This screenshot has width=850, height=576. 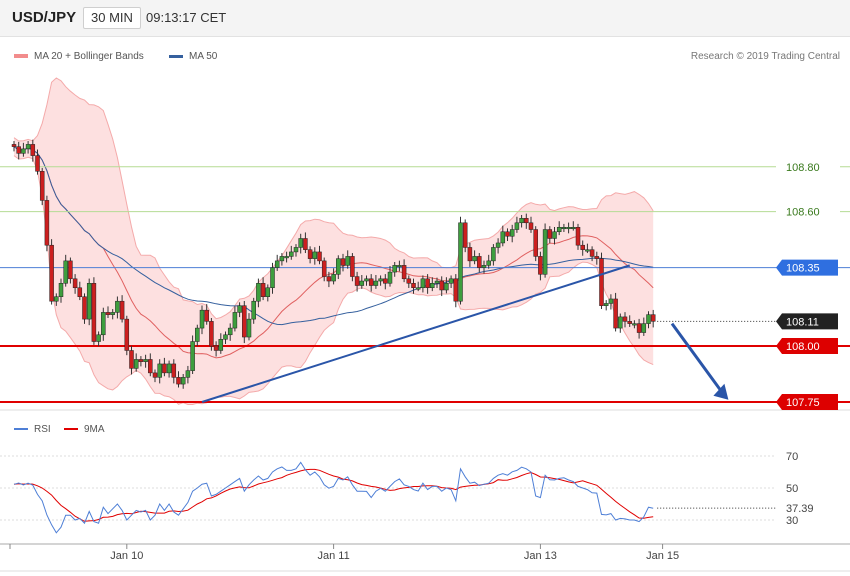 I want to click on rsi-tick-50: 50, so click(x=792, y=489).